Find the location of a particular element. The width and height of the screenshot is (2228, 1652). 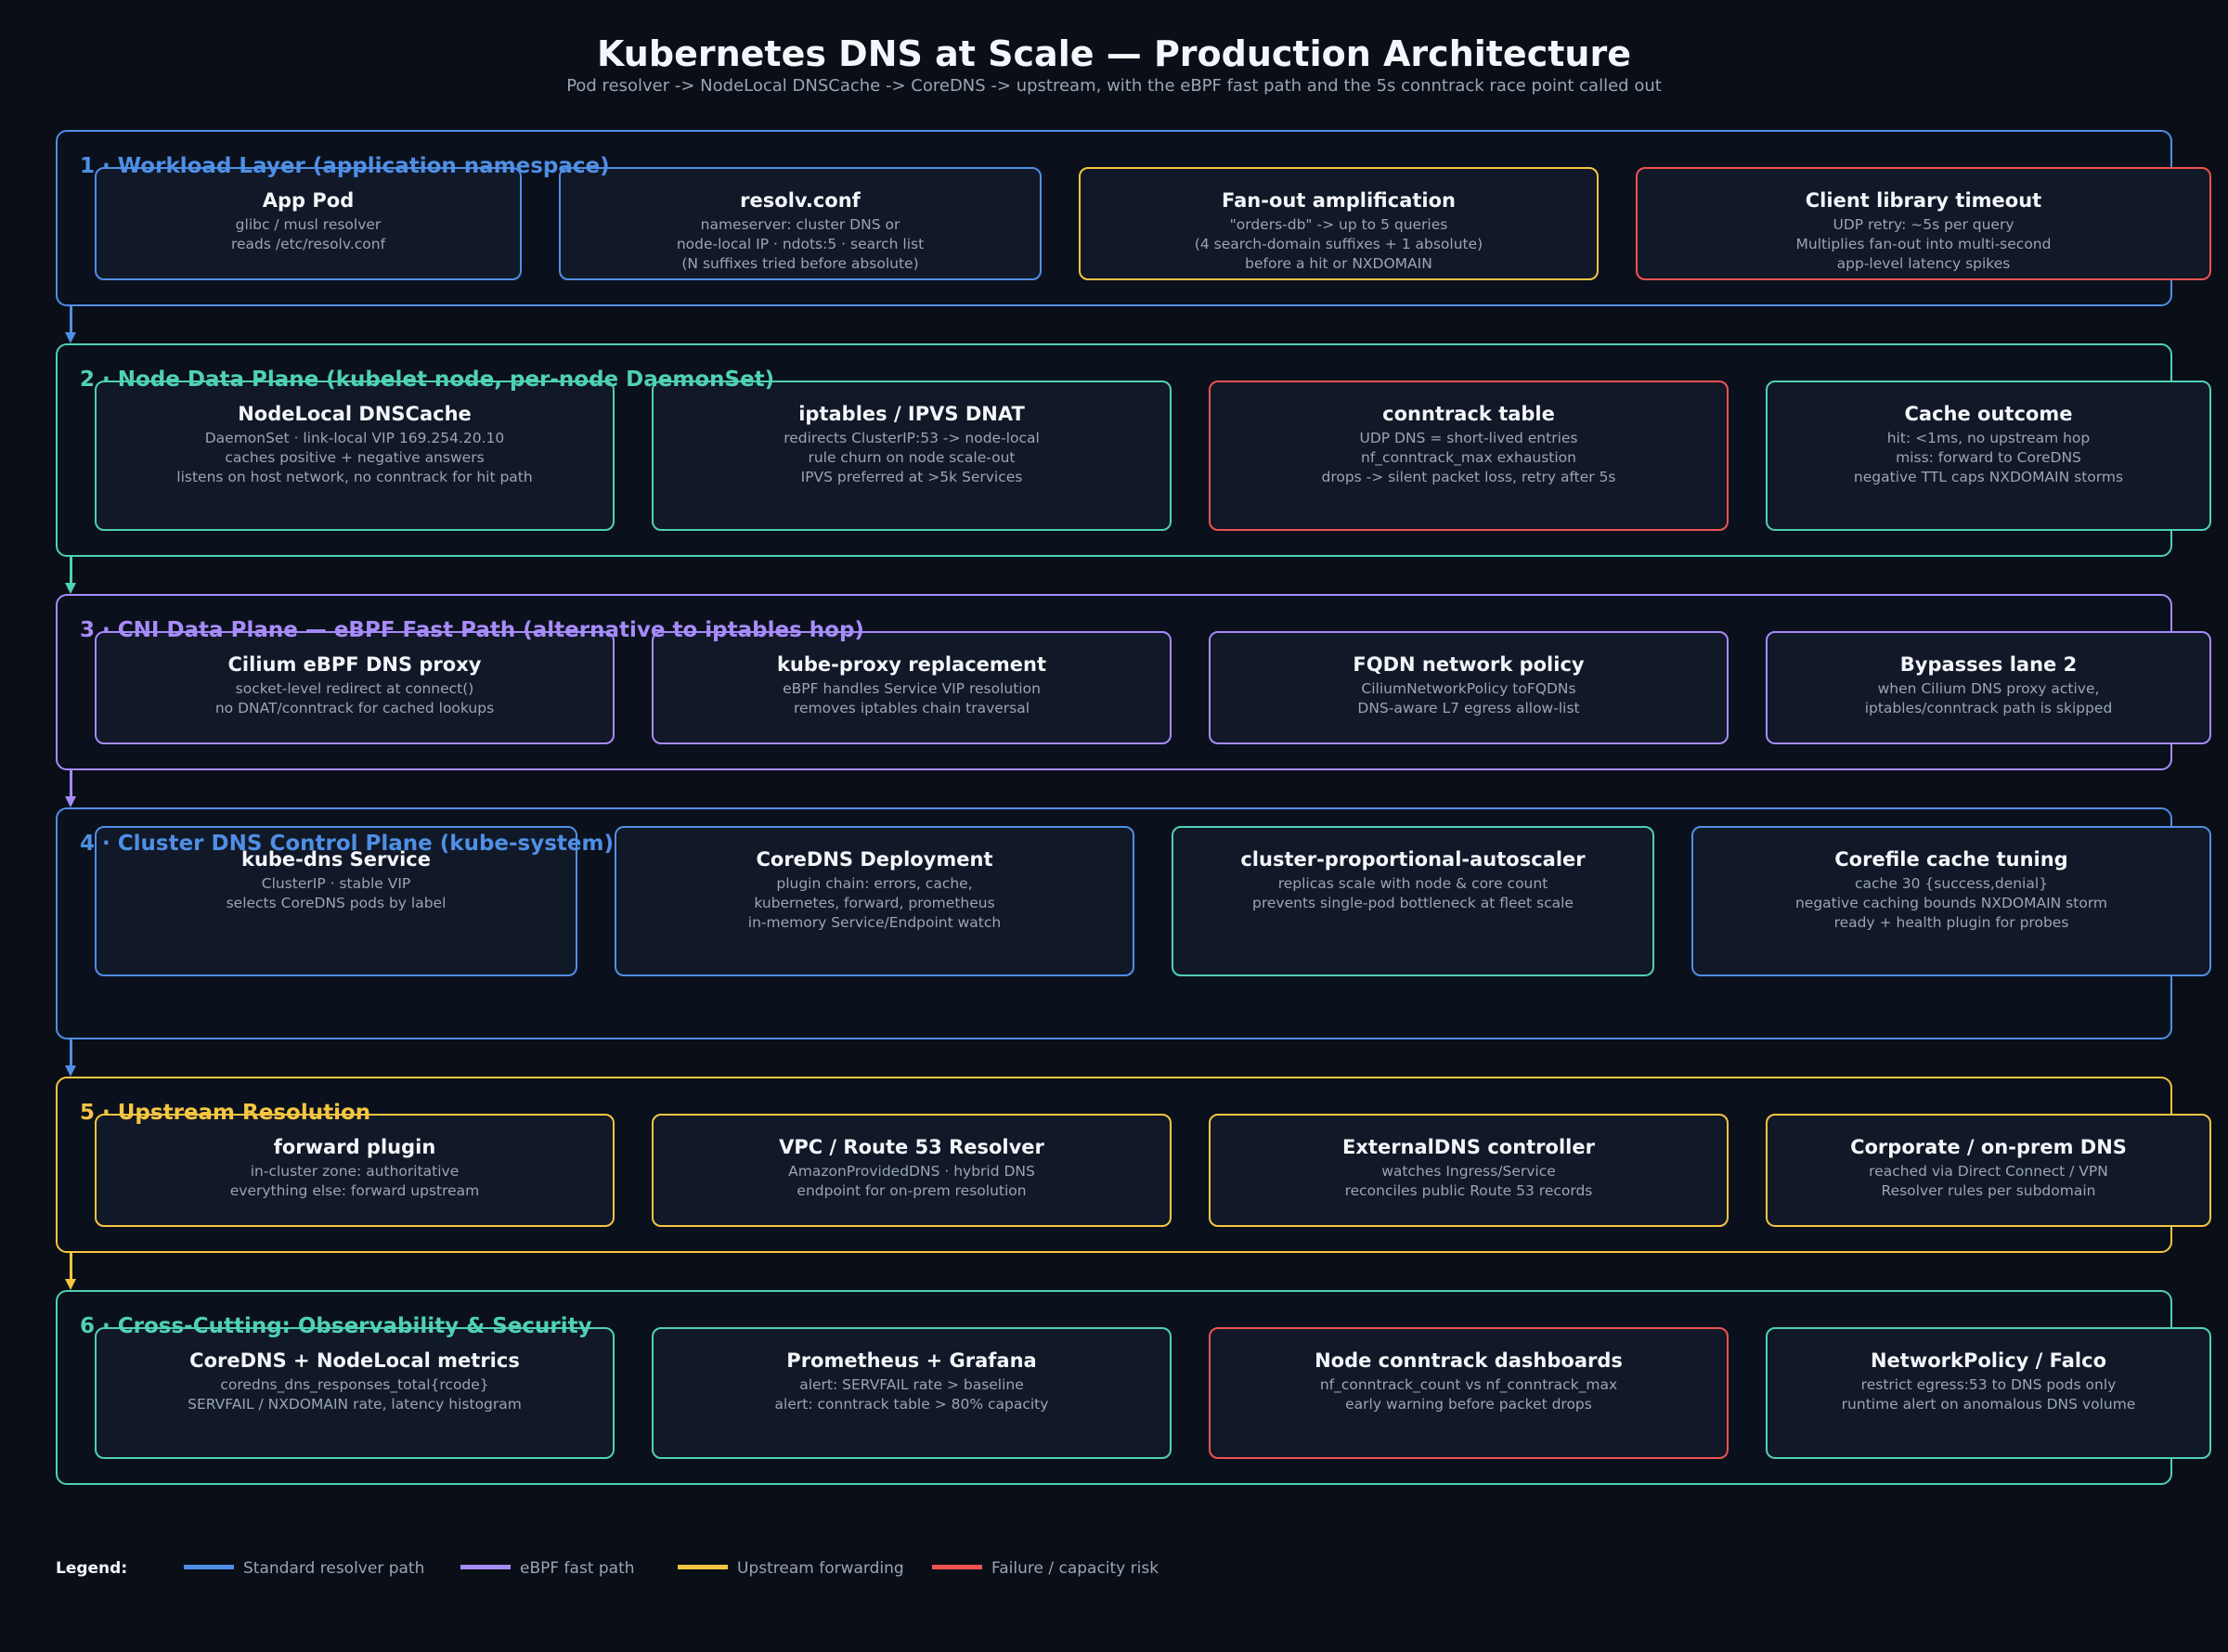

component-detail-line: in-cluster zone: authoritative is located at coordinates (355, 1171).